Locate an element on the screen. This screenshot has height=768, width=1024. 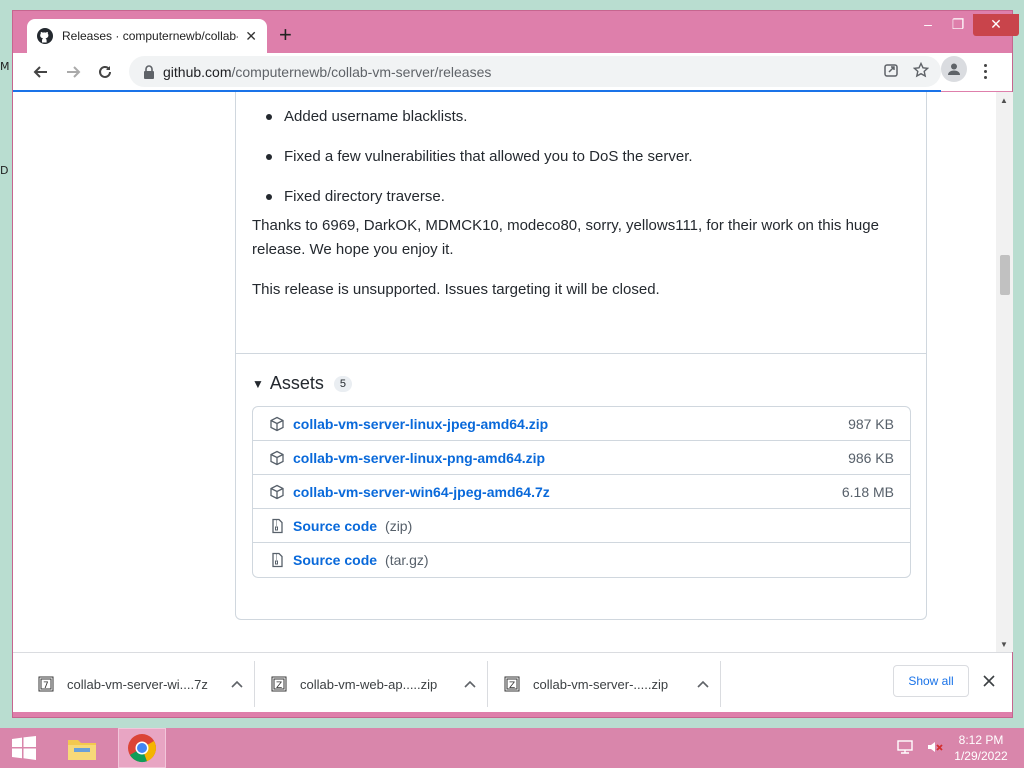
svg-text: 7 is located at coordinates (46, 686).